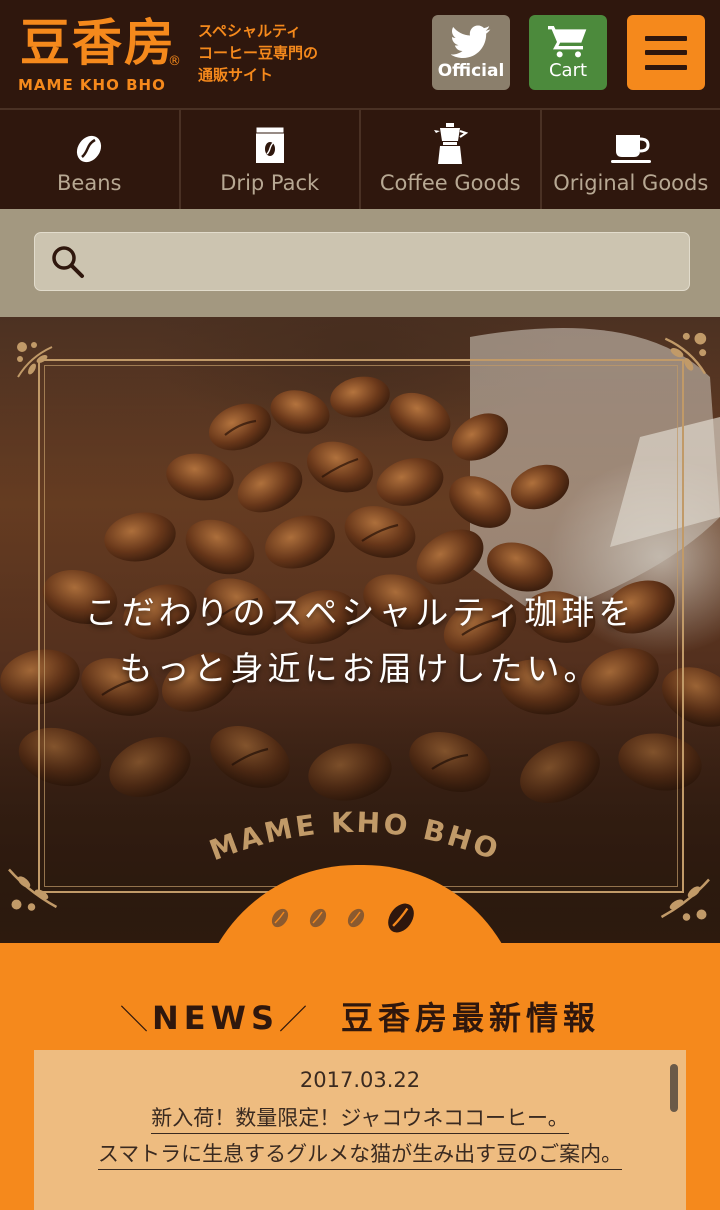  I want to click on news-link-text: スマトラに生息するグルメな猫が生み出す豆のご案内。, so click(360, 1156).